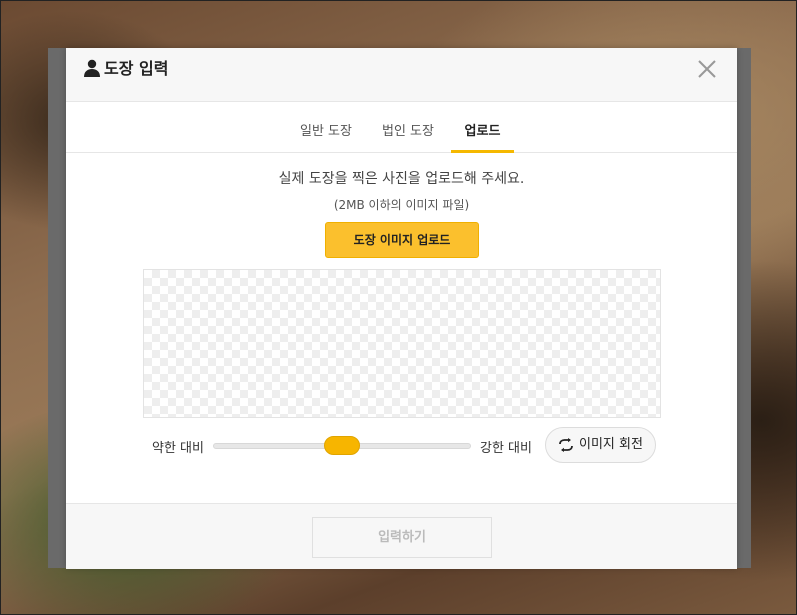 The height and width of the screenshot is (615, 797). Describe the element at coordinates (707, 69) in the screenshot. I see `close-icon` at that location.